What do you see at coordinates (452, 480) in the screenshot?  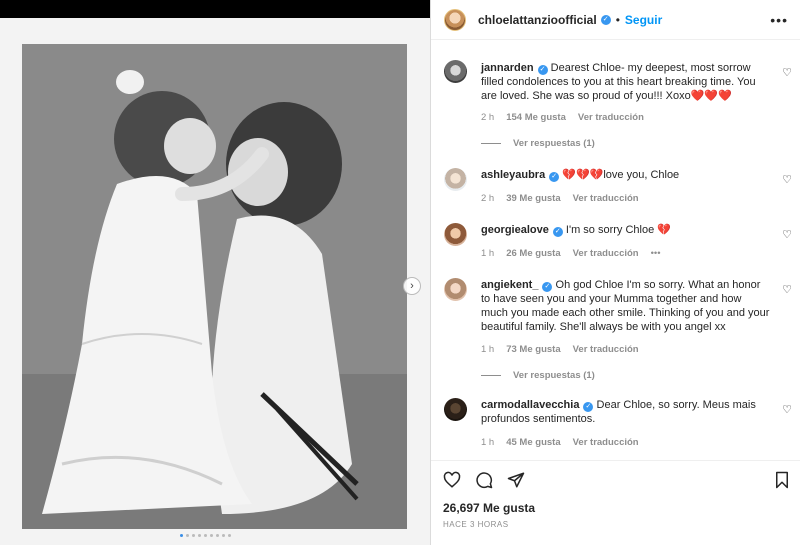 I see `heart-icon` at bounding box center [452, 480].